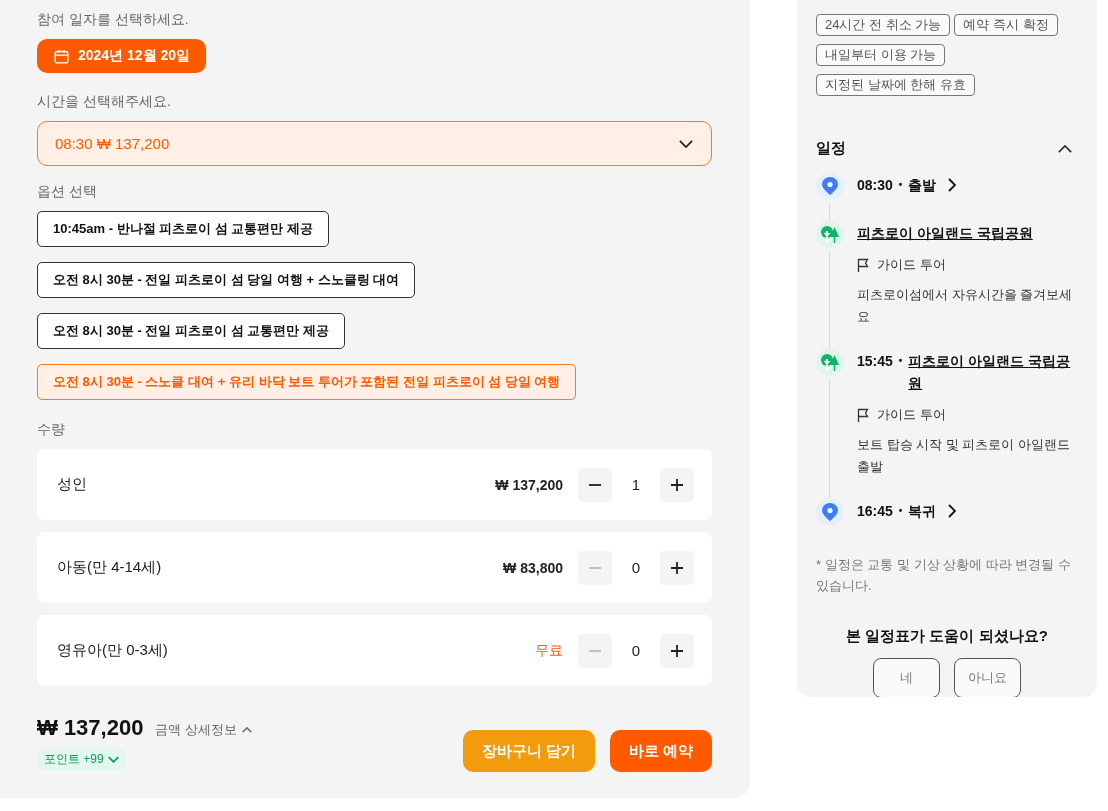  Describe the element at coordinates (51, 430) in the screenshot. I see `section-label: 수량` at that location.